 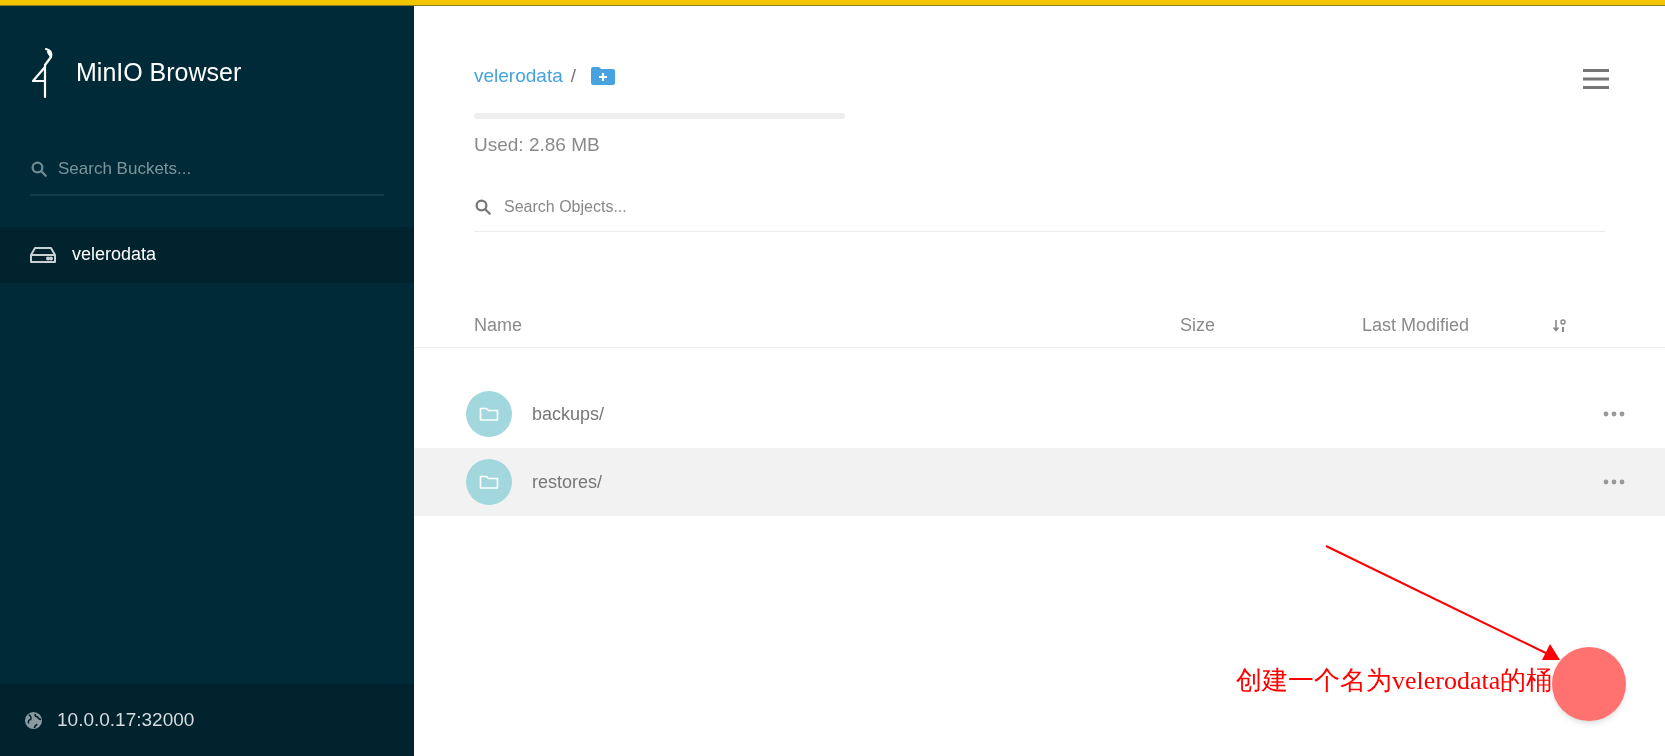 I want to click on server-address: 10.0.0.17:32000, so click(x=126, y=719).